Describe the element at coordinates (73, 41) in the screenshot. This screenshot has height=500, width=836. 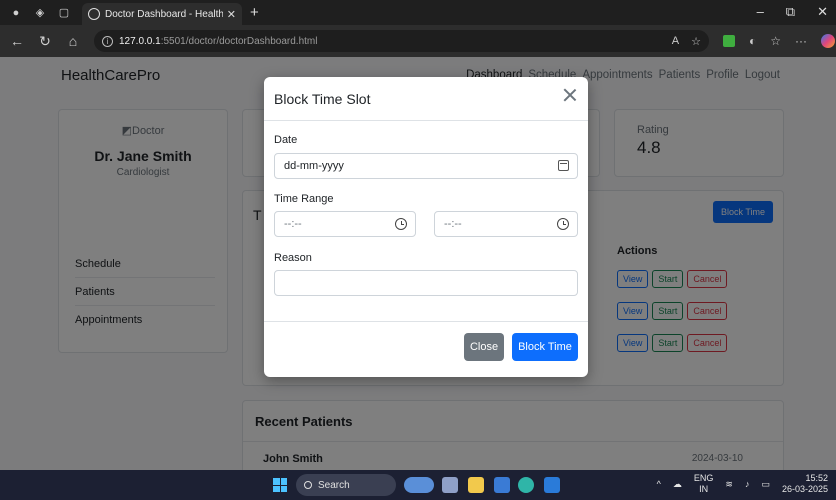
I see `home-icon: ⌂` at that location.